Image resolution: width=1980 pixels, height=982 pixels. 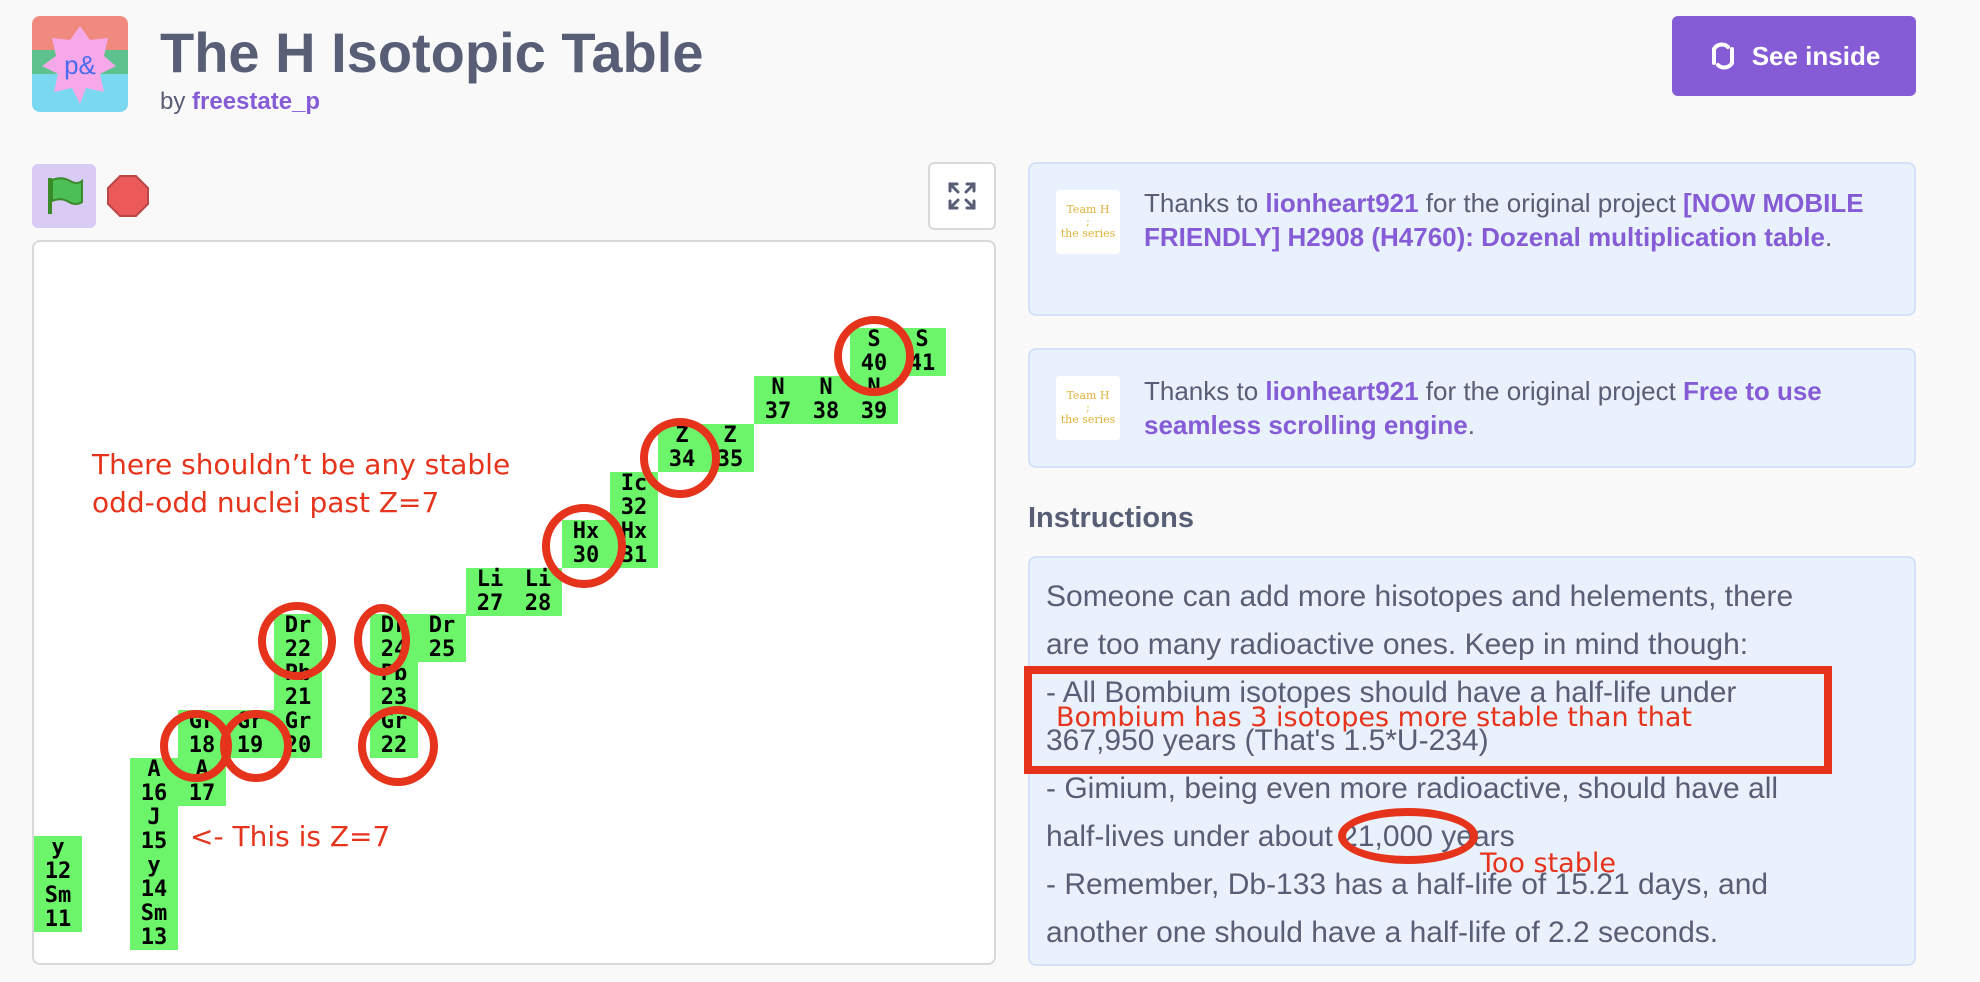 I want to click on isotope-cell: Sm 13, so click(x=154, y=926).